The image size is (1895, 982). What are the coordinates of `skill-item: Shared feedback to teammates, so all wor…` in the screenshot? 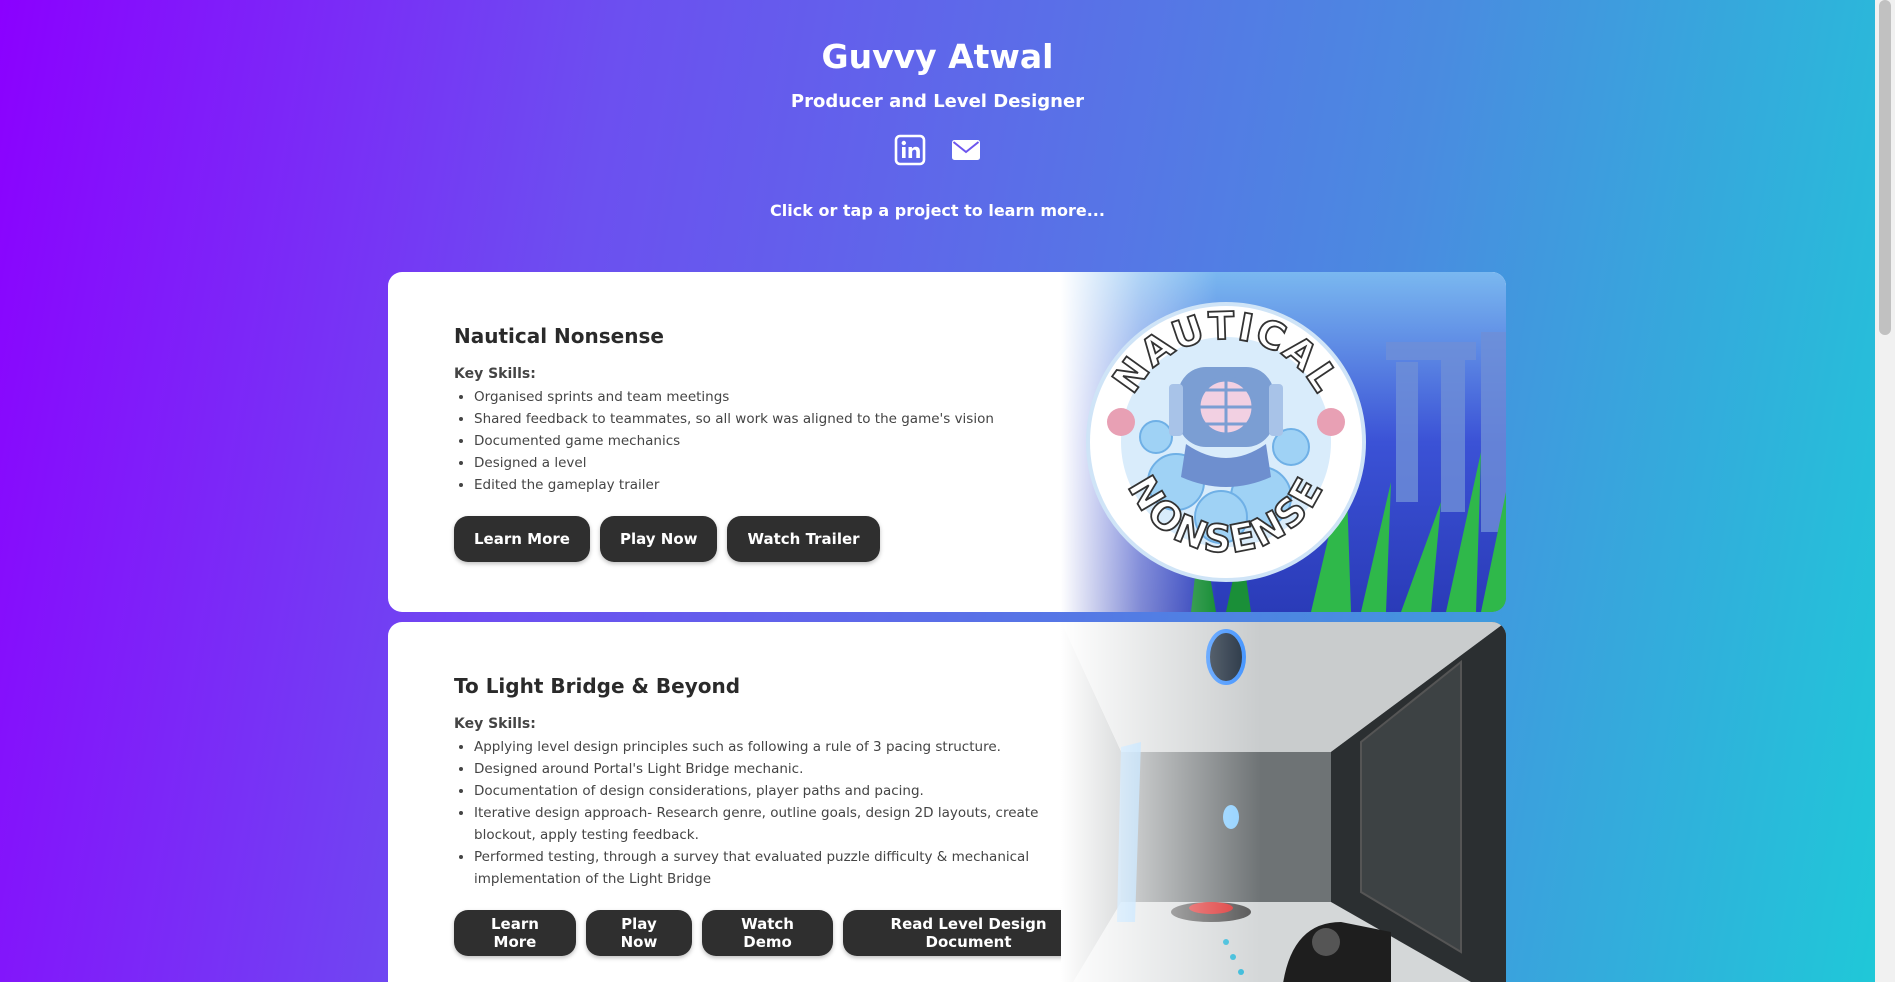 It's located at (784, 419).